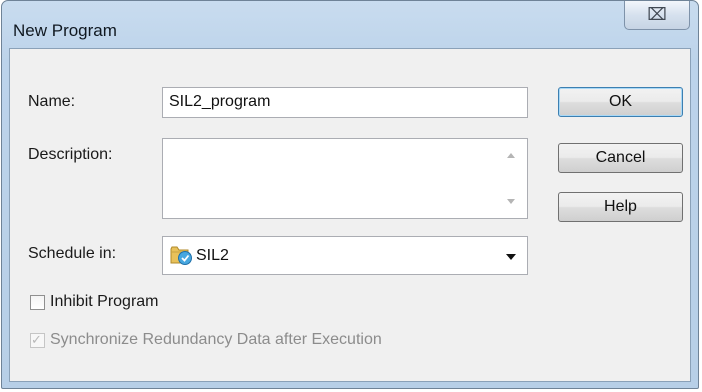  I want to click on checkmark-icon: ✓, so click(36, 339).